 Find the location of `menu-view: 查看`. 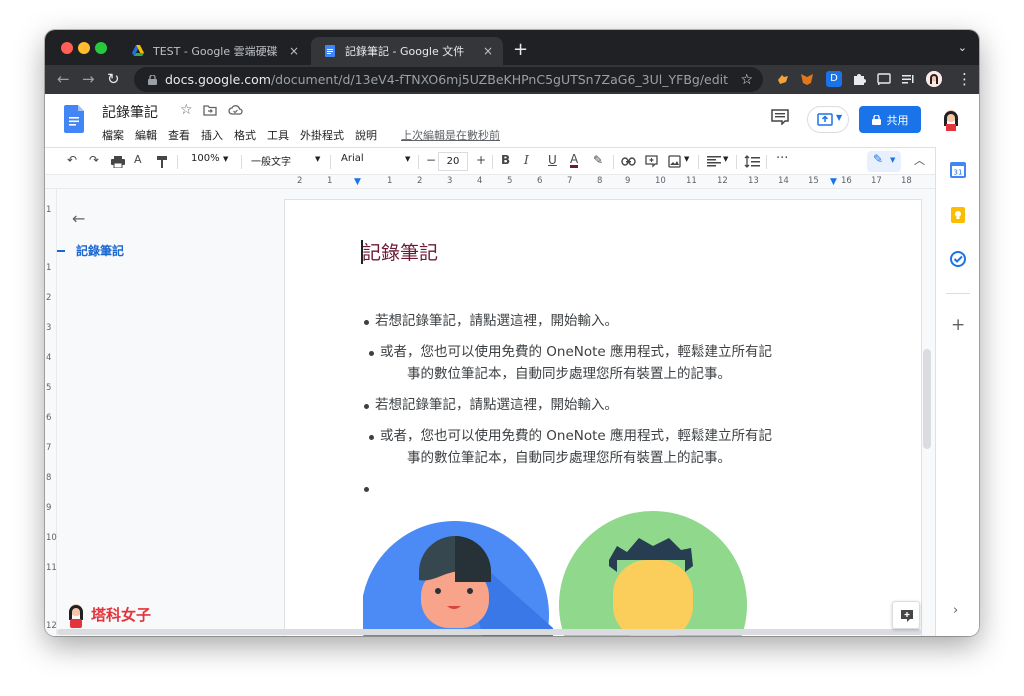

menu-view: 查看 is located at coordinates (179, 135).